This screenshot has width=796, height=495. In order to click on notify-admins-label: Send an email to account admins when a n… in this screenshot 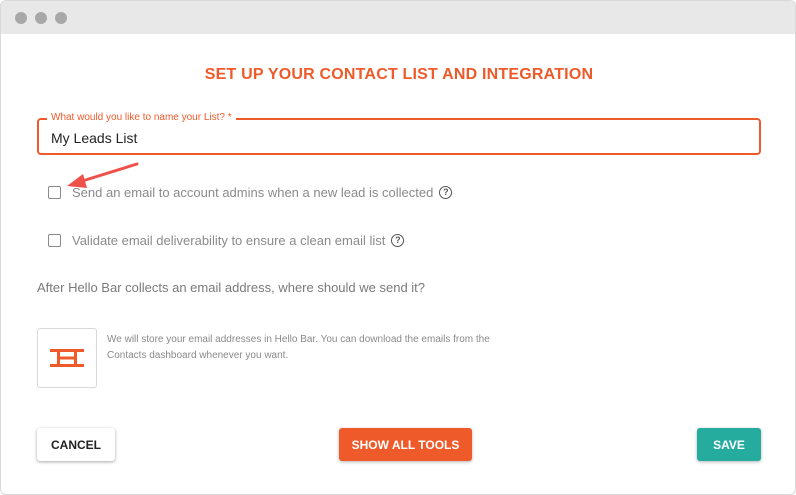, I will do `click(252, 192)`.